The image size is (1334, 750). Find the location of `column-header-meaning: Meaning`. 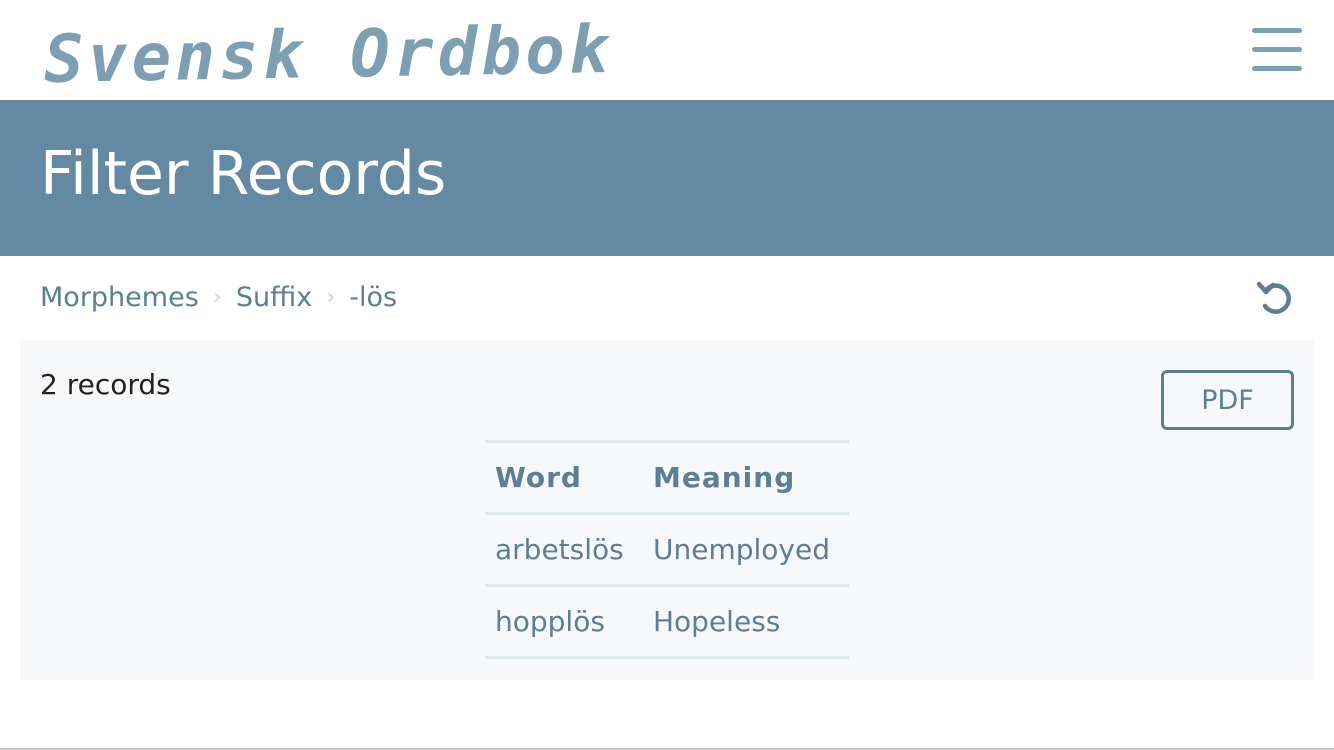

column-header-meaning: Meaning is located at coordinates (746, 478).